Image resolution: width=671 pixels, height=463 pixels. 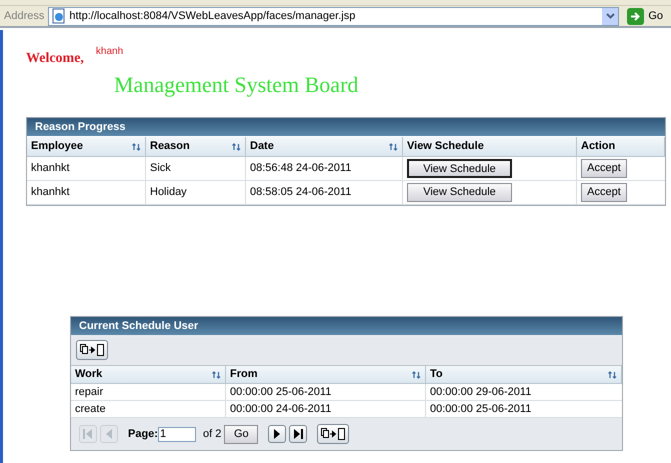 I want to click on column-header: Action, so click(x=621, y=146).